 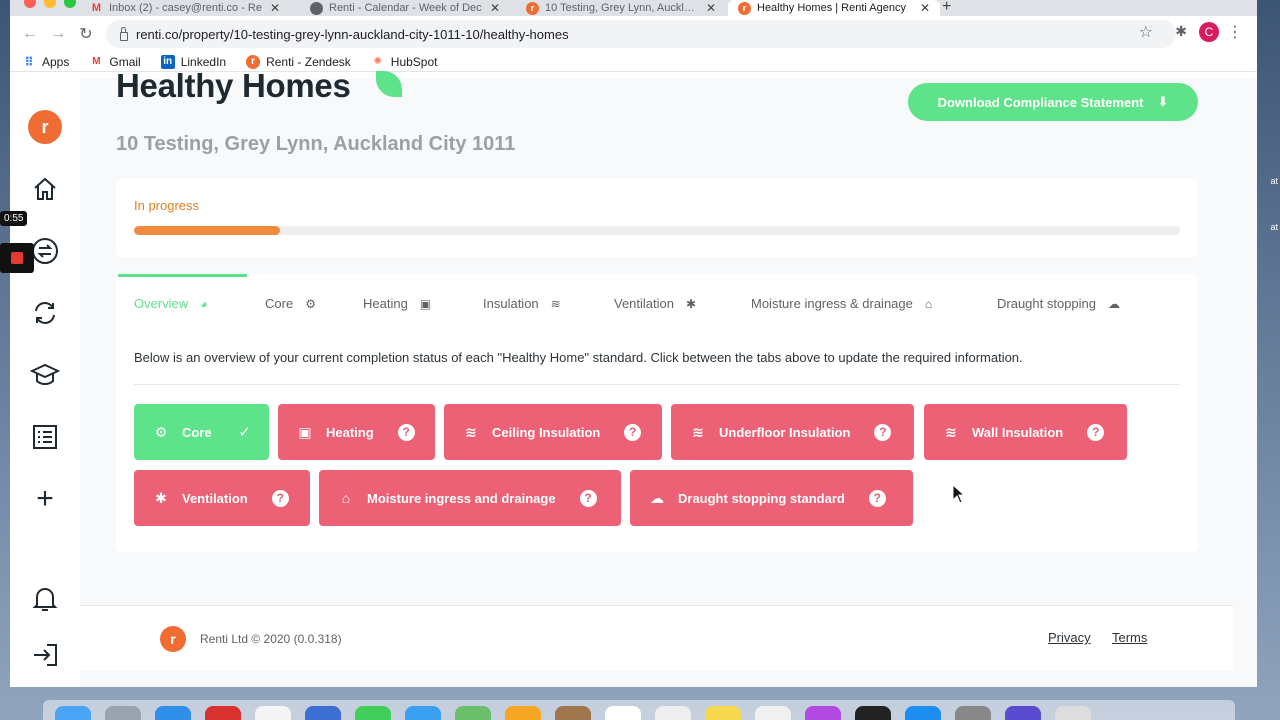 What do you see at coordinates (397, 303) in the screenshot?
I see `tab-heating: Heating ▣` at bounding box center [397, 303].